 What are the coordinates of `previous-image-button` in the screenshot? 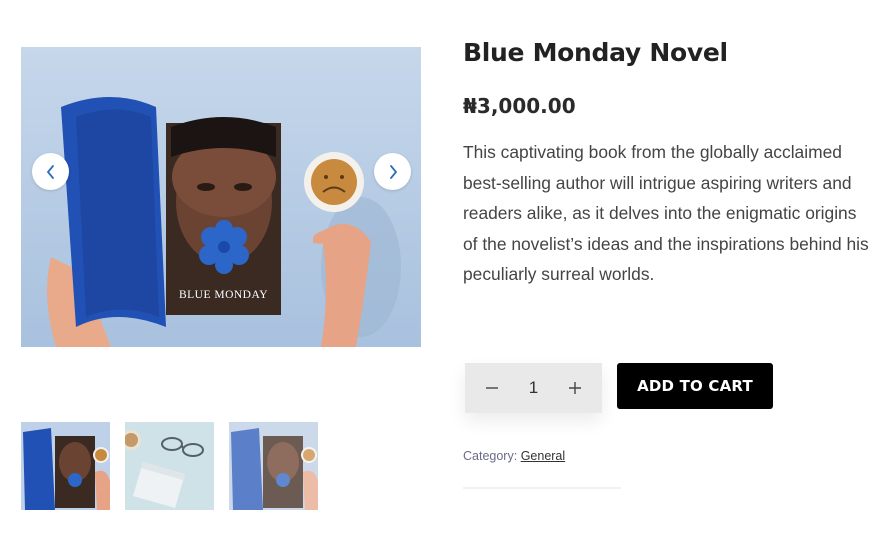 It's located at (50, 171).